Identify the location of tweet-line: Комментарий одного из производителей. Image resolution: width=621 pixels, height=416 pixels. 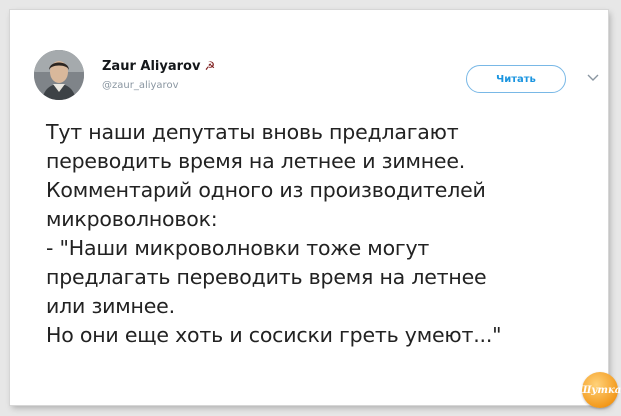
(266, 190).